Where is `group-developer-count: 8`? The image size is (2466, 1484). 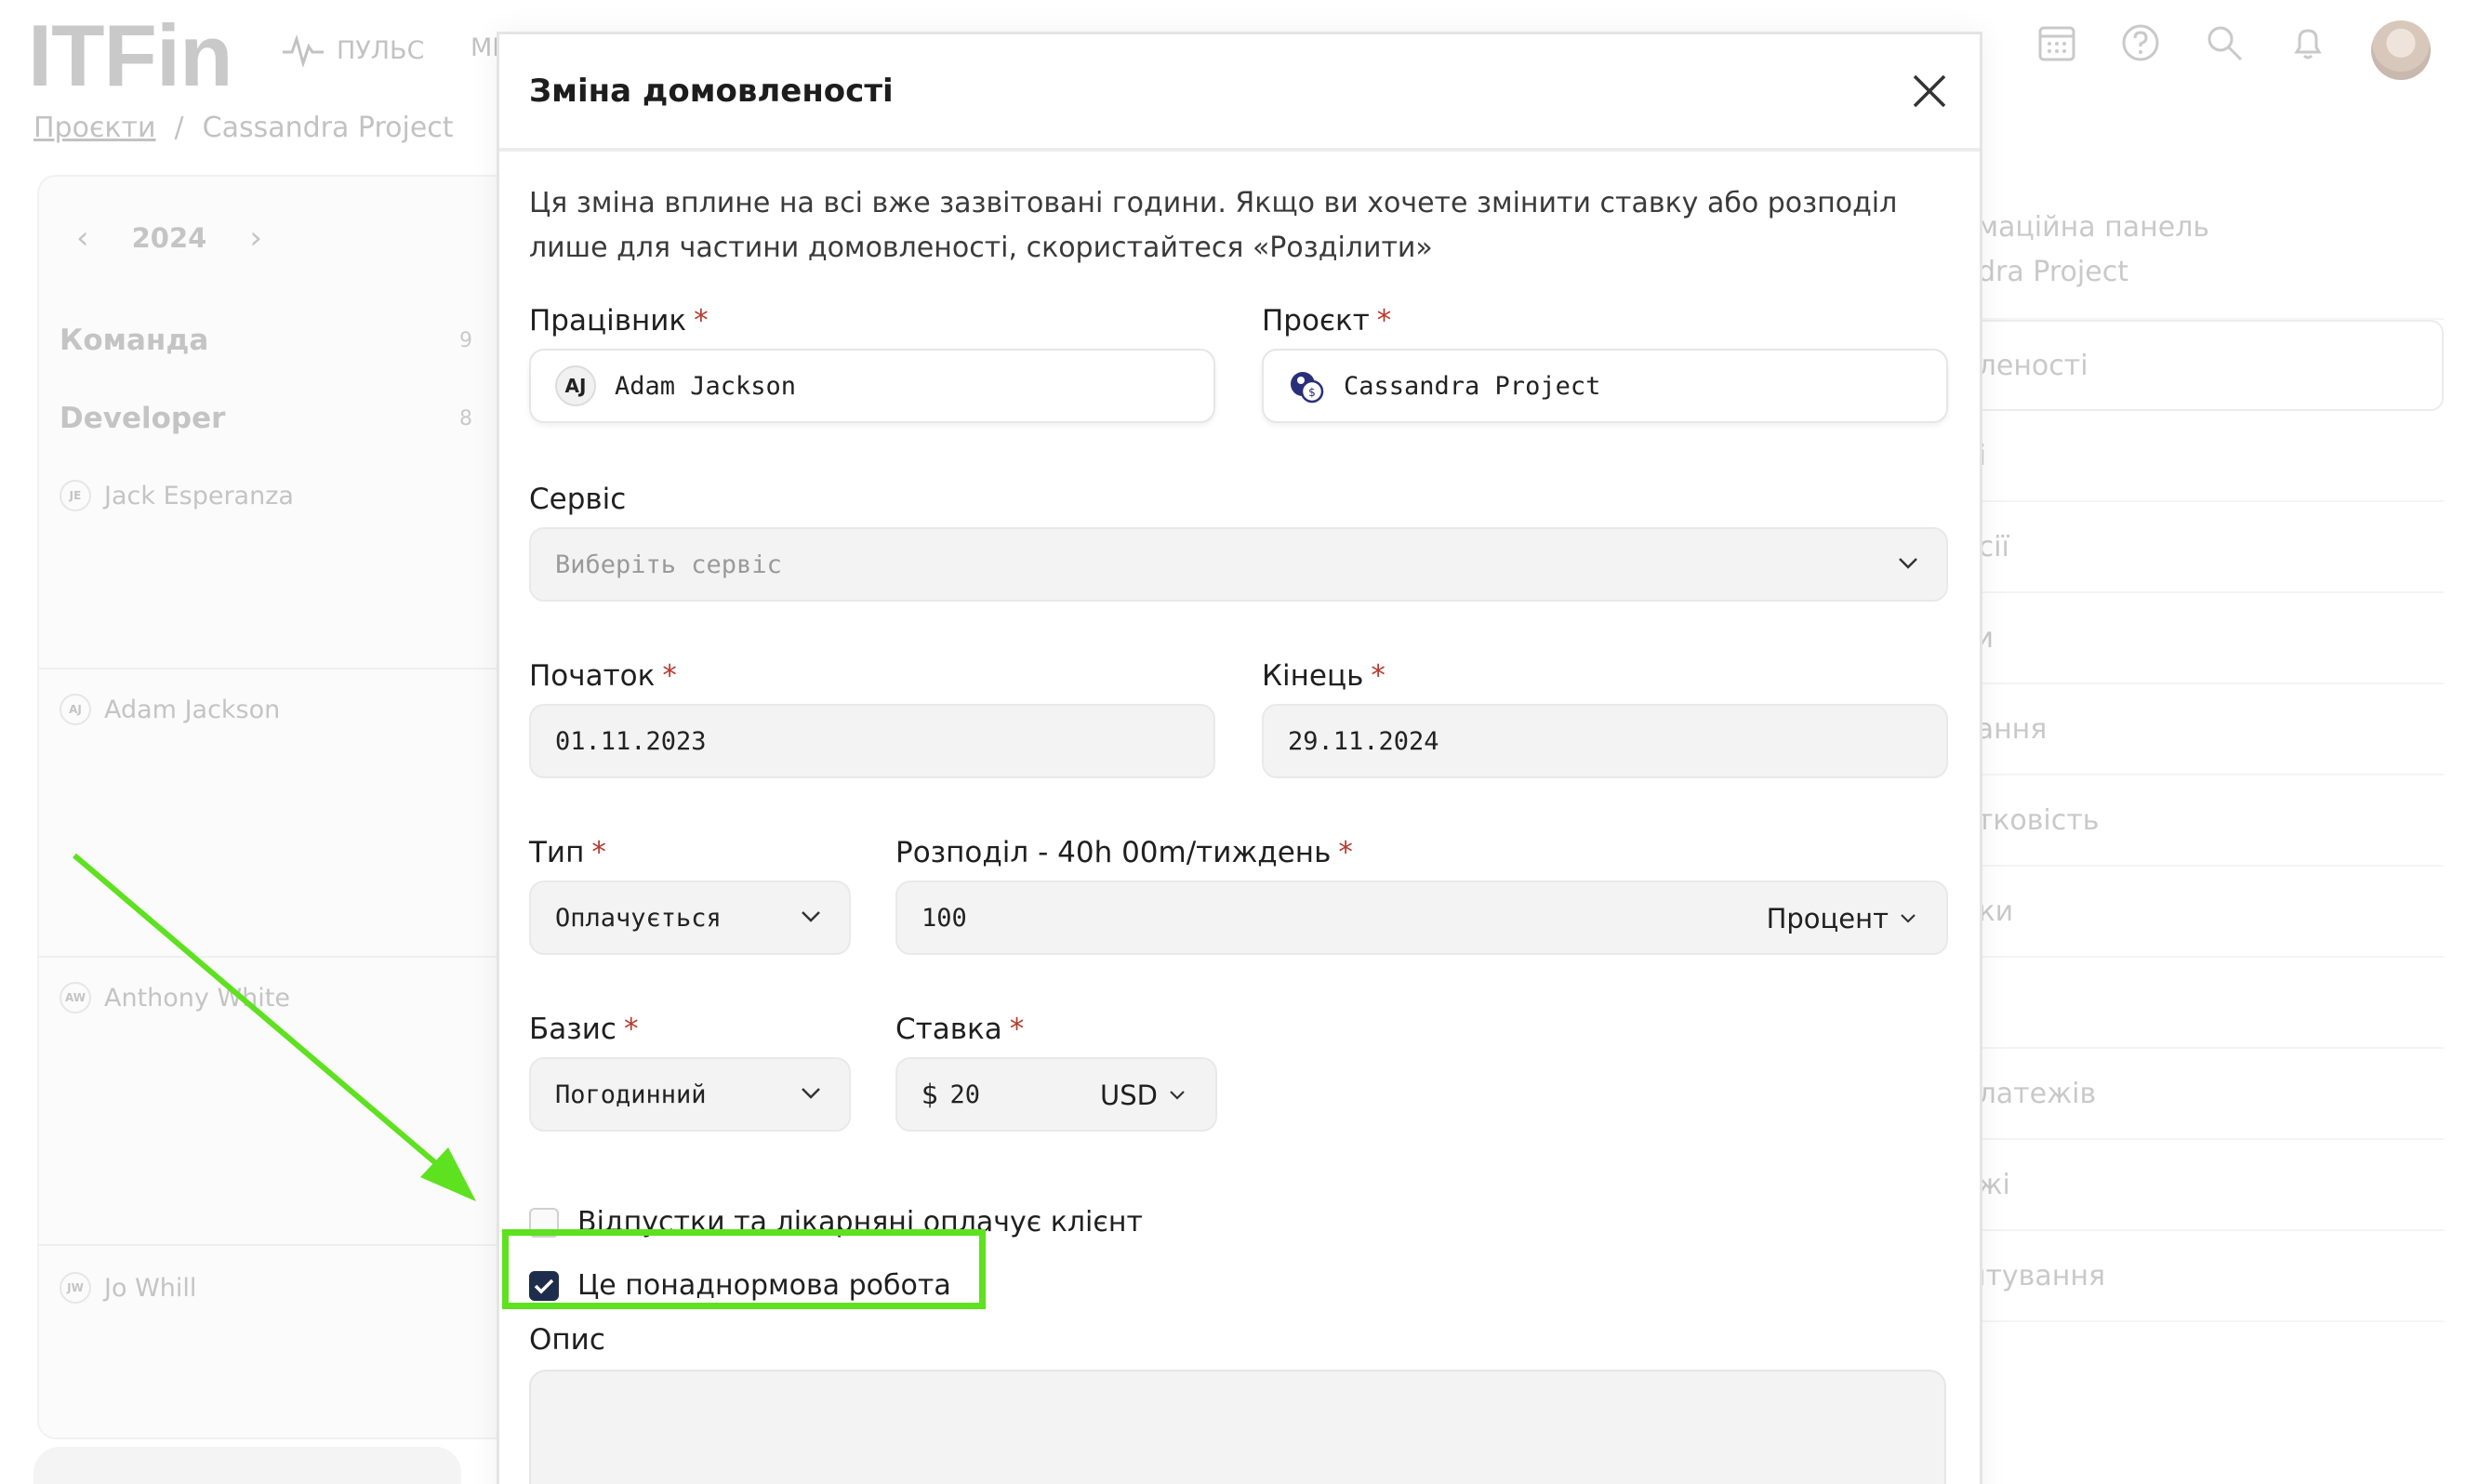 group-developer-count: 8 is located at coordinates (465, 419).